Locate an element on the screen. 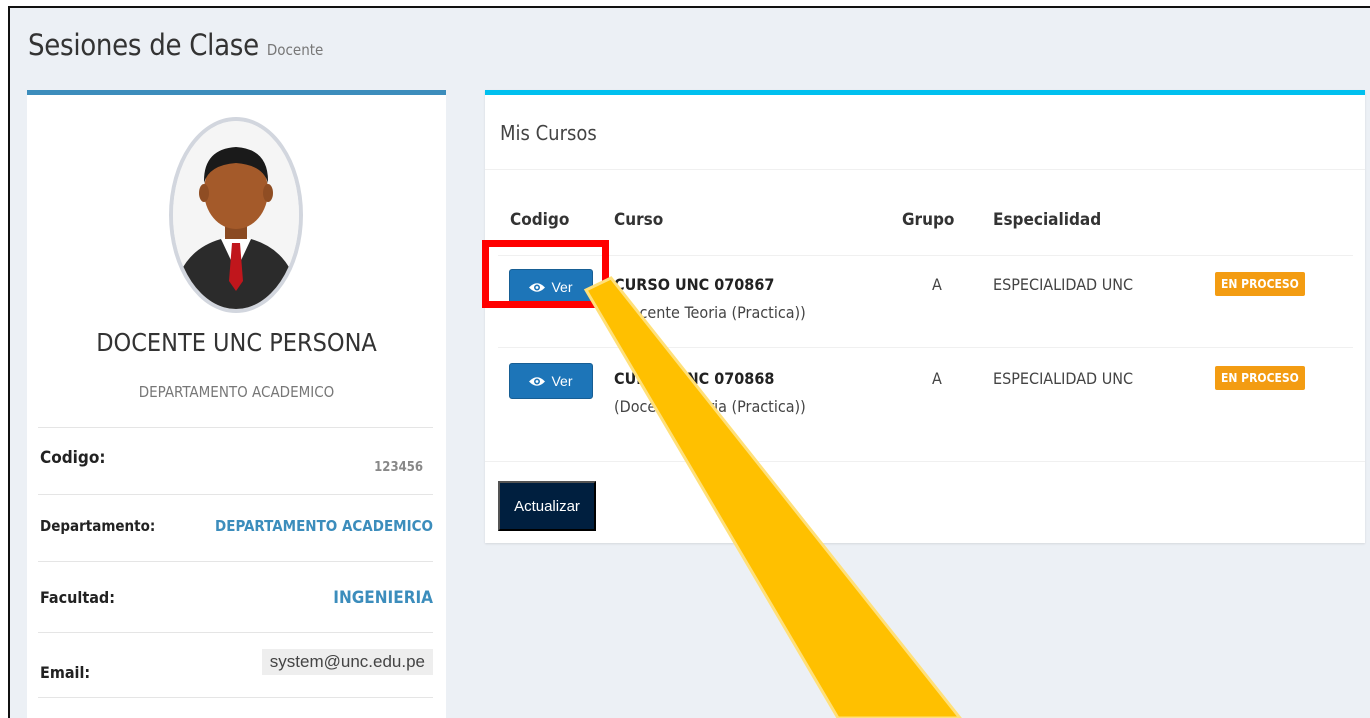 The height and width of the screenshot is (718, 1370). info-row-faculty: Facultad: INGENIERIA is located at coordinates (235, 596).